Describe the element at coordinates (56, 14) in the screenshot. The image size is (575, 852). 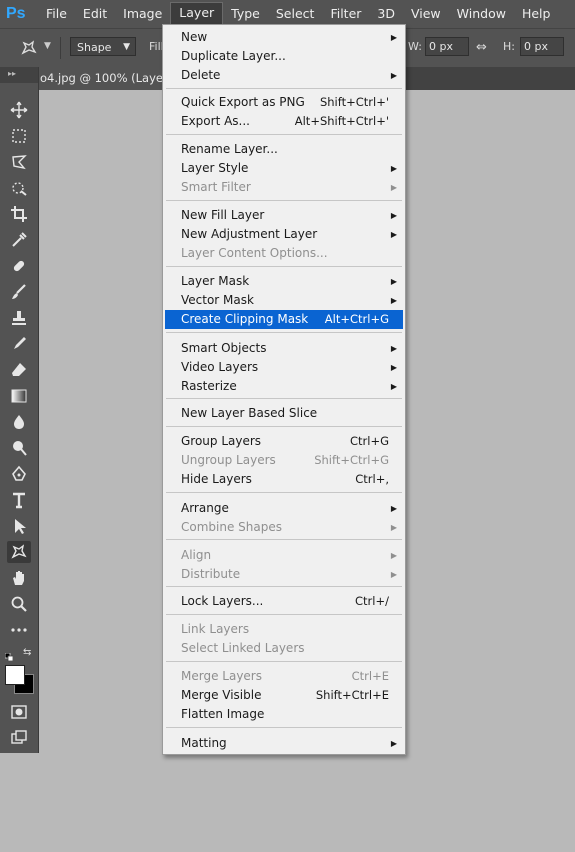
I see `menu-file: File` at that location.